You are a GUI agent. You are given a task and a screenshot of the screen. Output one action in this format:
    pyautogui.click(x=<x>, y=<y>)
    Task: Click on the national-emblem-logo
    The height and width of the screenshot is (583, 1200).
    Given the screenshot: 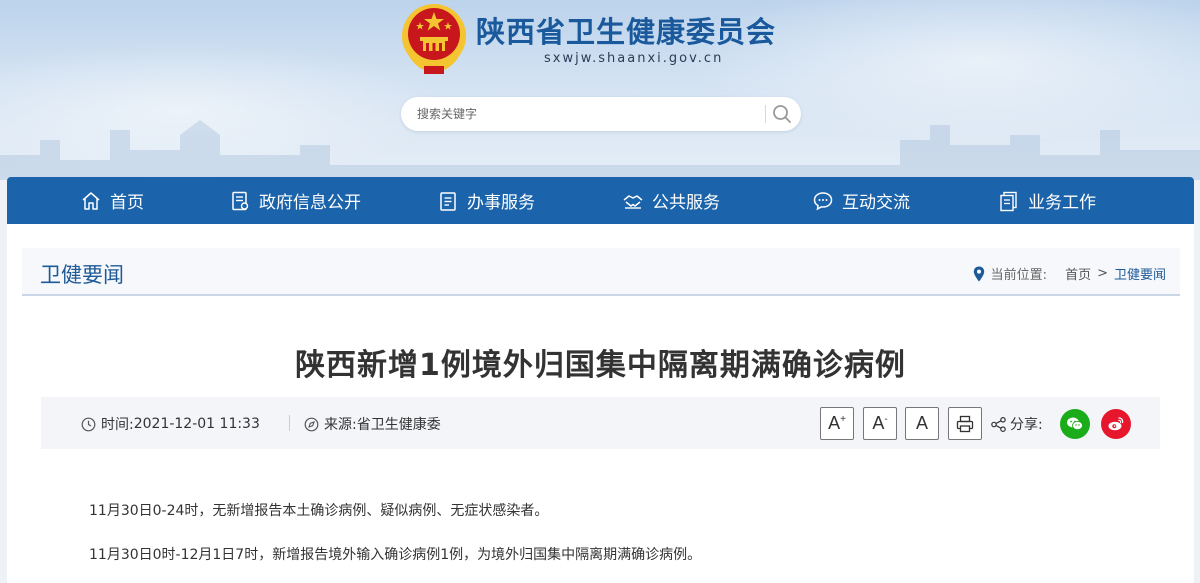 What is the action you would take?
    pyautogui.click(x=434, y=39)
    